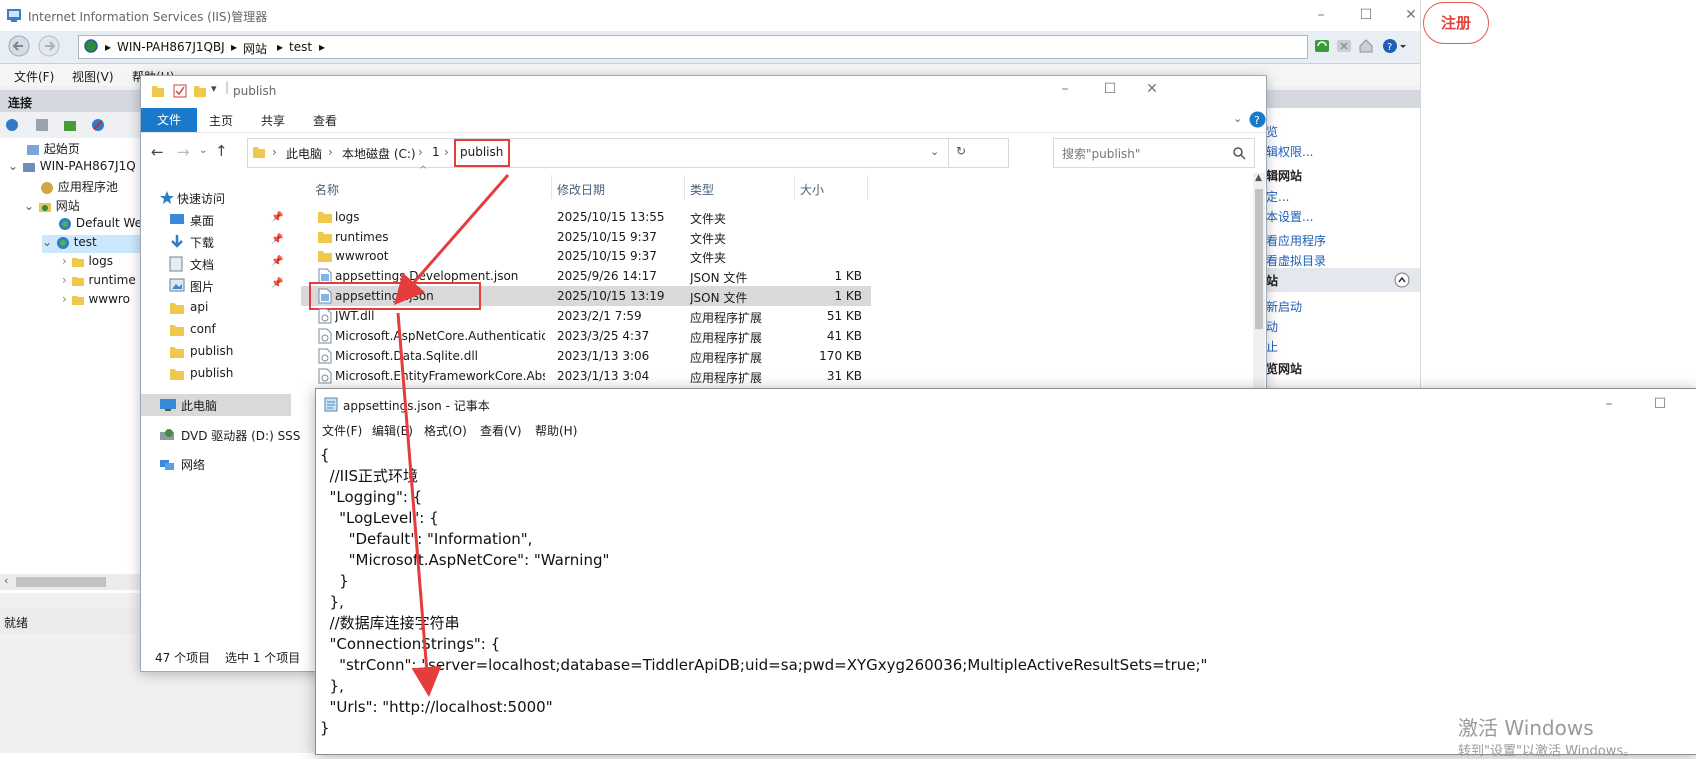  Describe the element at coordinates (419, 504) in the screenshot. I see `arrow-file-to-url` at that location.